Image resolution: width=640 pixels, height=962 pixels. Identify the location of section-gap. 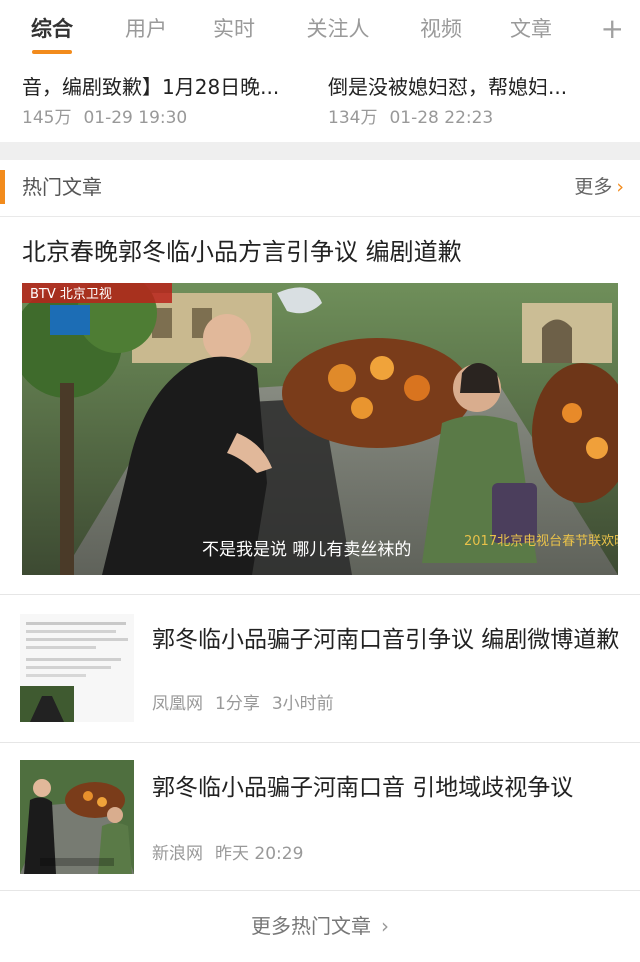
(320, 151).